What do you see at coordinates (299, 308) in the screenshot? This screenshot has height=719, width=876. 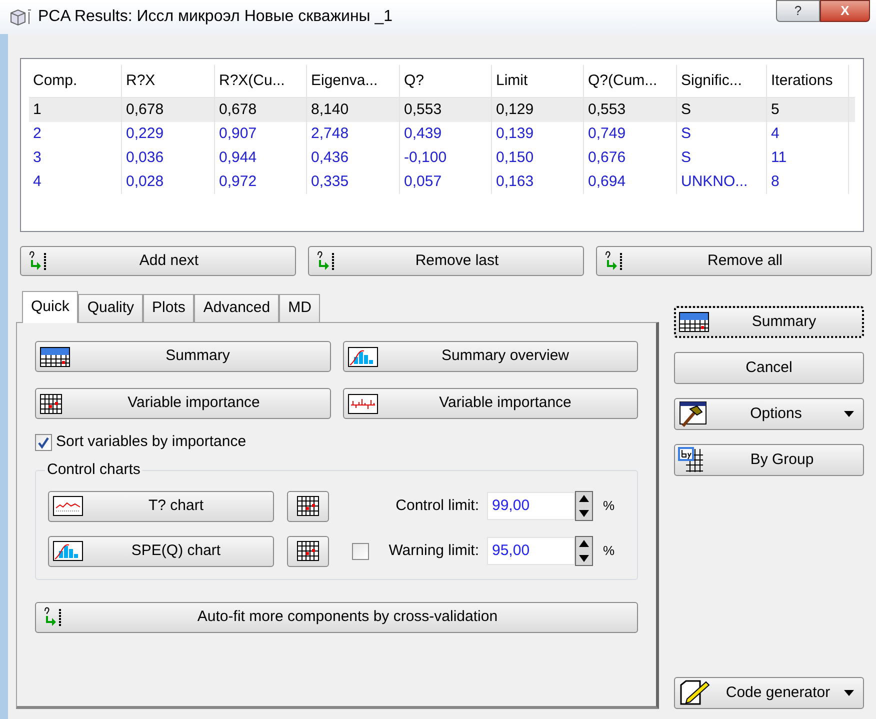 I see `tab: MD` at bounding box center [299, 308].